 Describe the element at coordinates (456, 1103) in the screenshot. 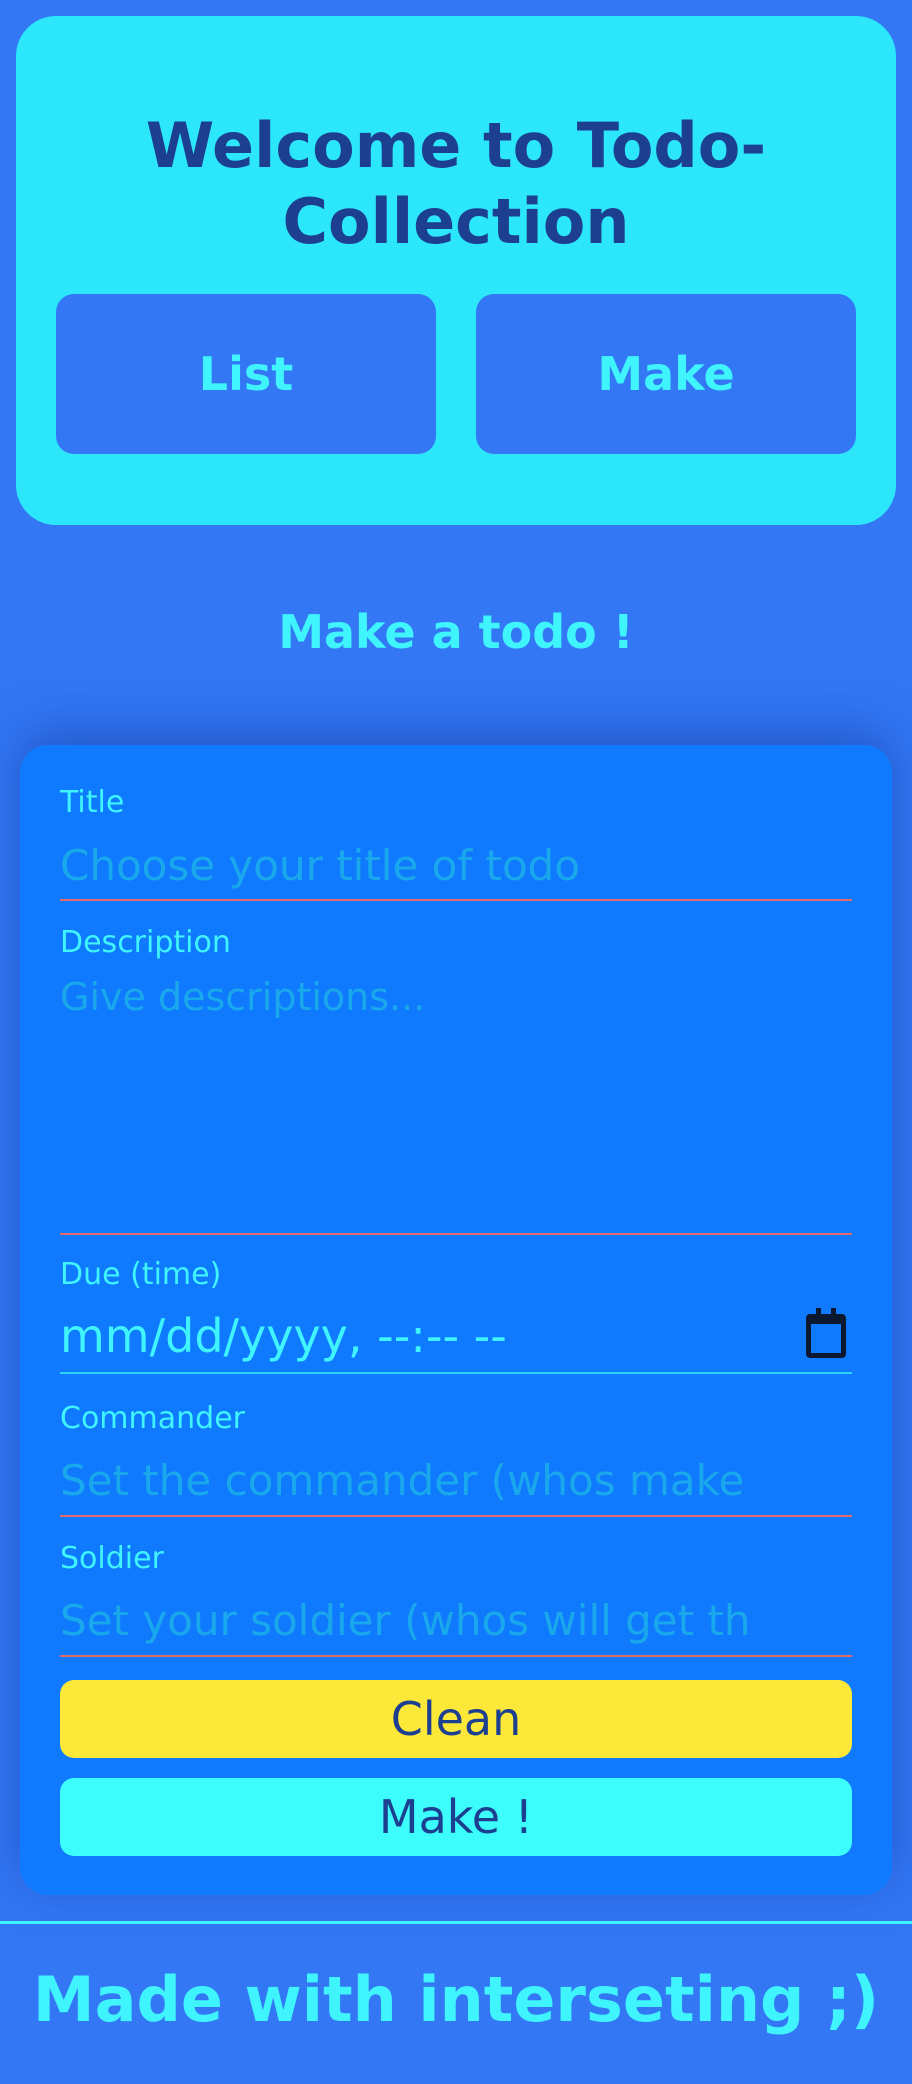

I see `description-textarea` at that location.